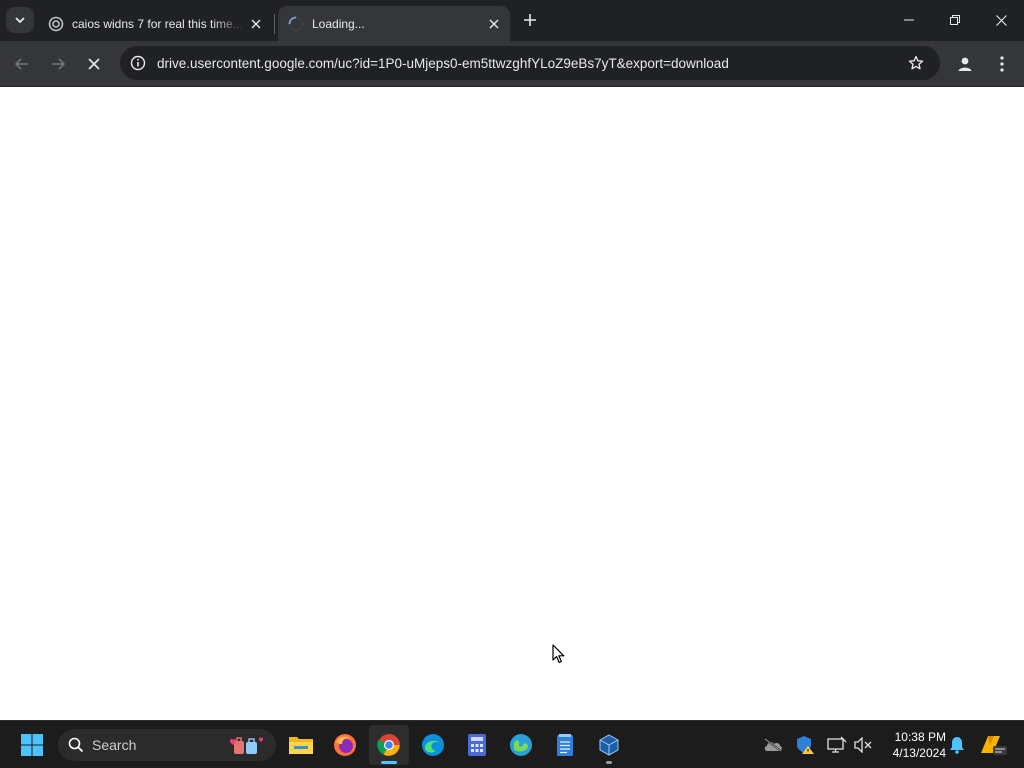 Image resolution: width=1024 pixels, height=768 pixels. I want to click on bookmark-star-icon, so click(916, 63).